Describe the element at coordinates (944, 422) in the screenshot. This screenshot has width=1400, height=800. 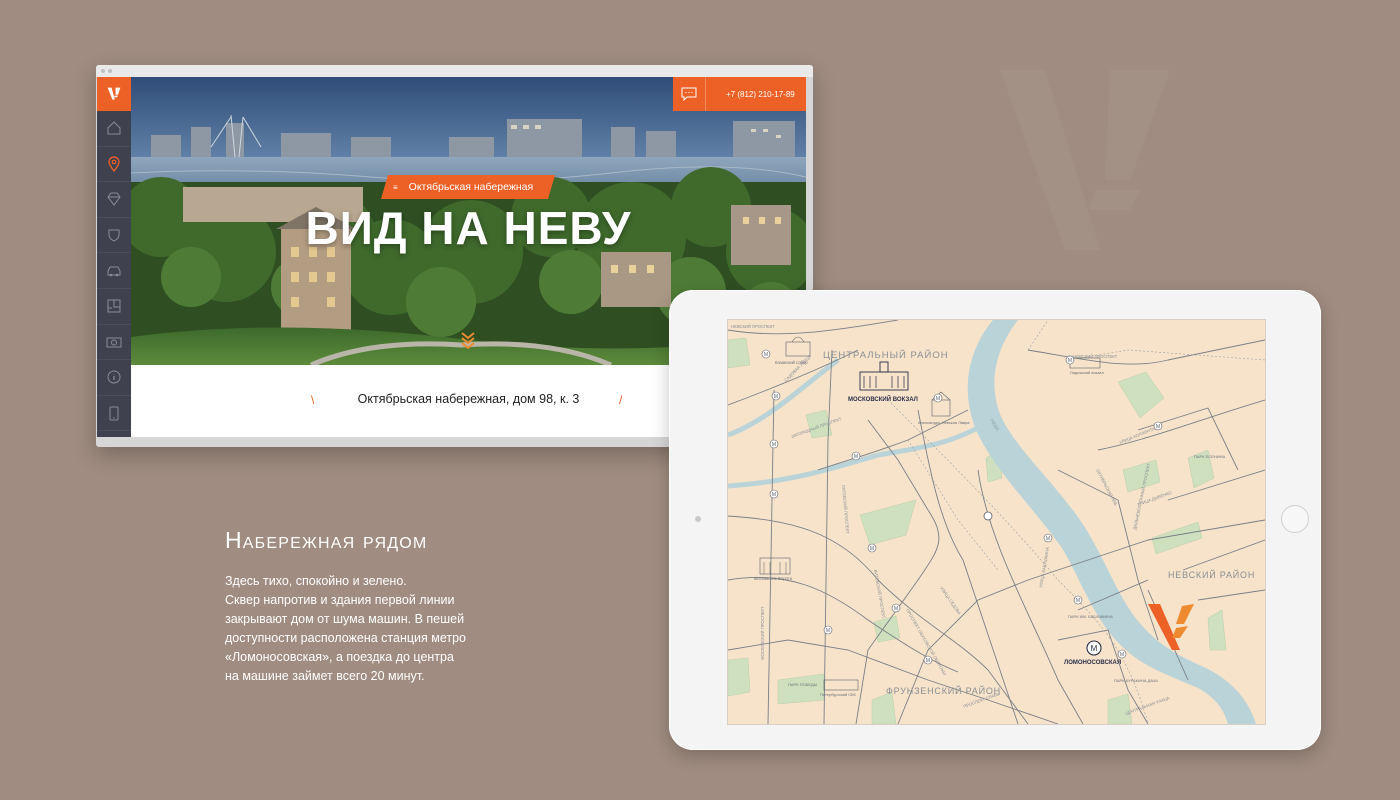
I see `svg-text: Александро-Невская Лавра` at that location.